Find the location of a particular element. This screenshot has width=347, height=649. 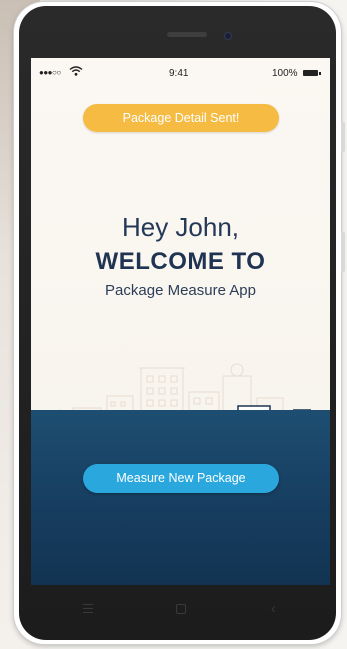

power-button is located at coordinates (343, 252).